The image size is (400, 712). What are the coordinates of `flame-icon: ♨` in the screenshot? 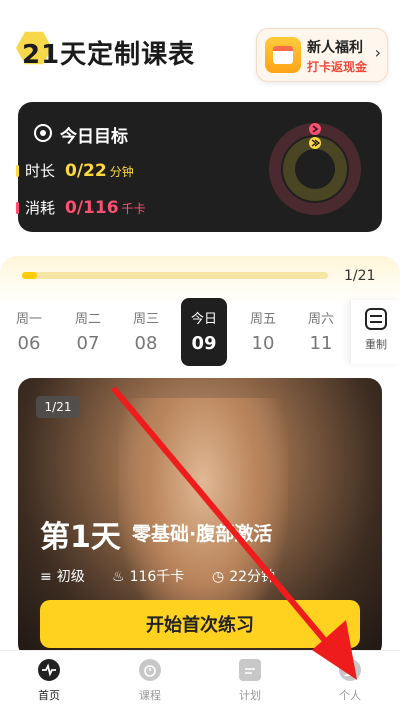 It's located at (118, 577).